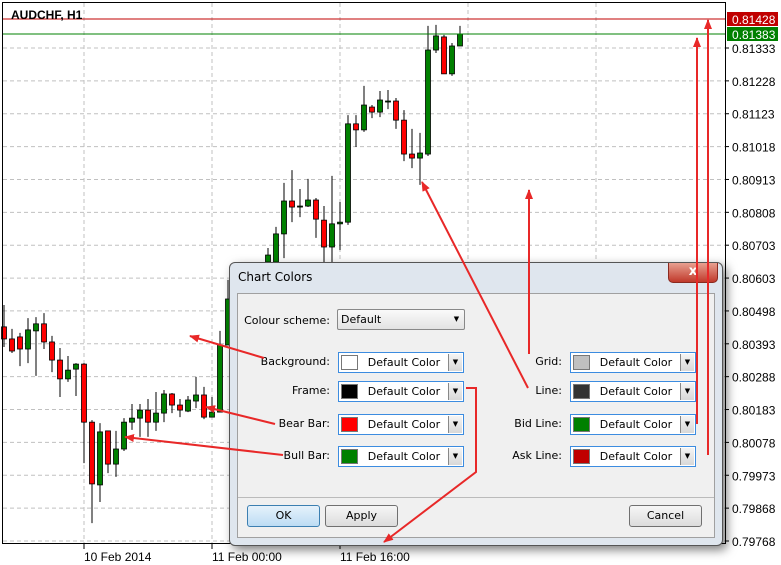  Describe the element at coordinates (633, 362) in the screenshot. I see `grid-color-picker: Default Color ▼` at that location.